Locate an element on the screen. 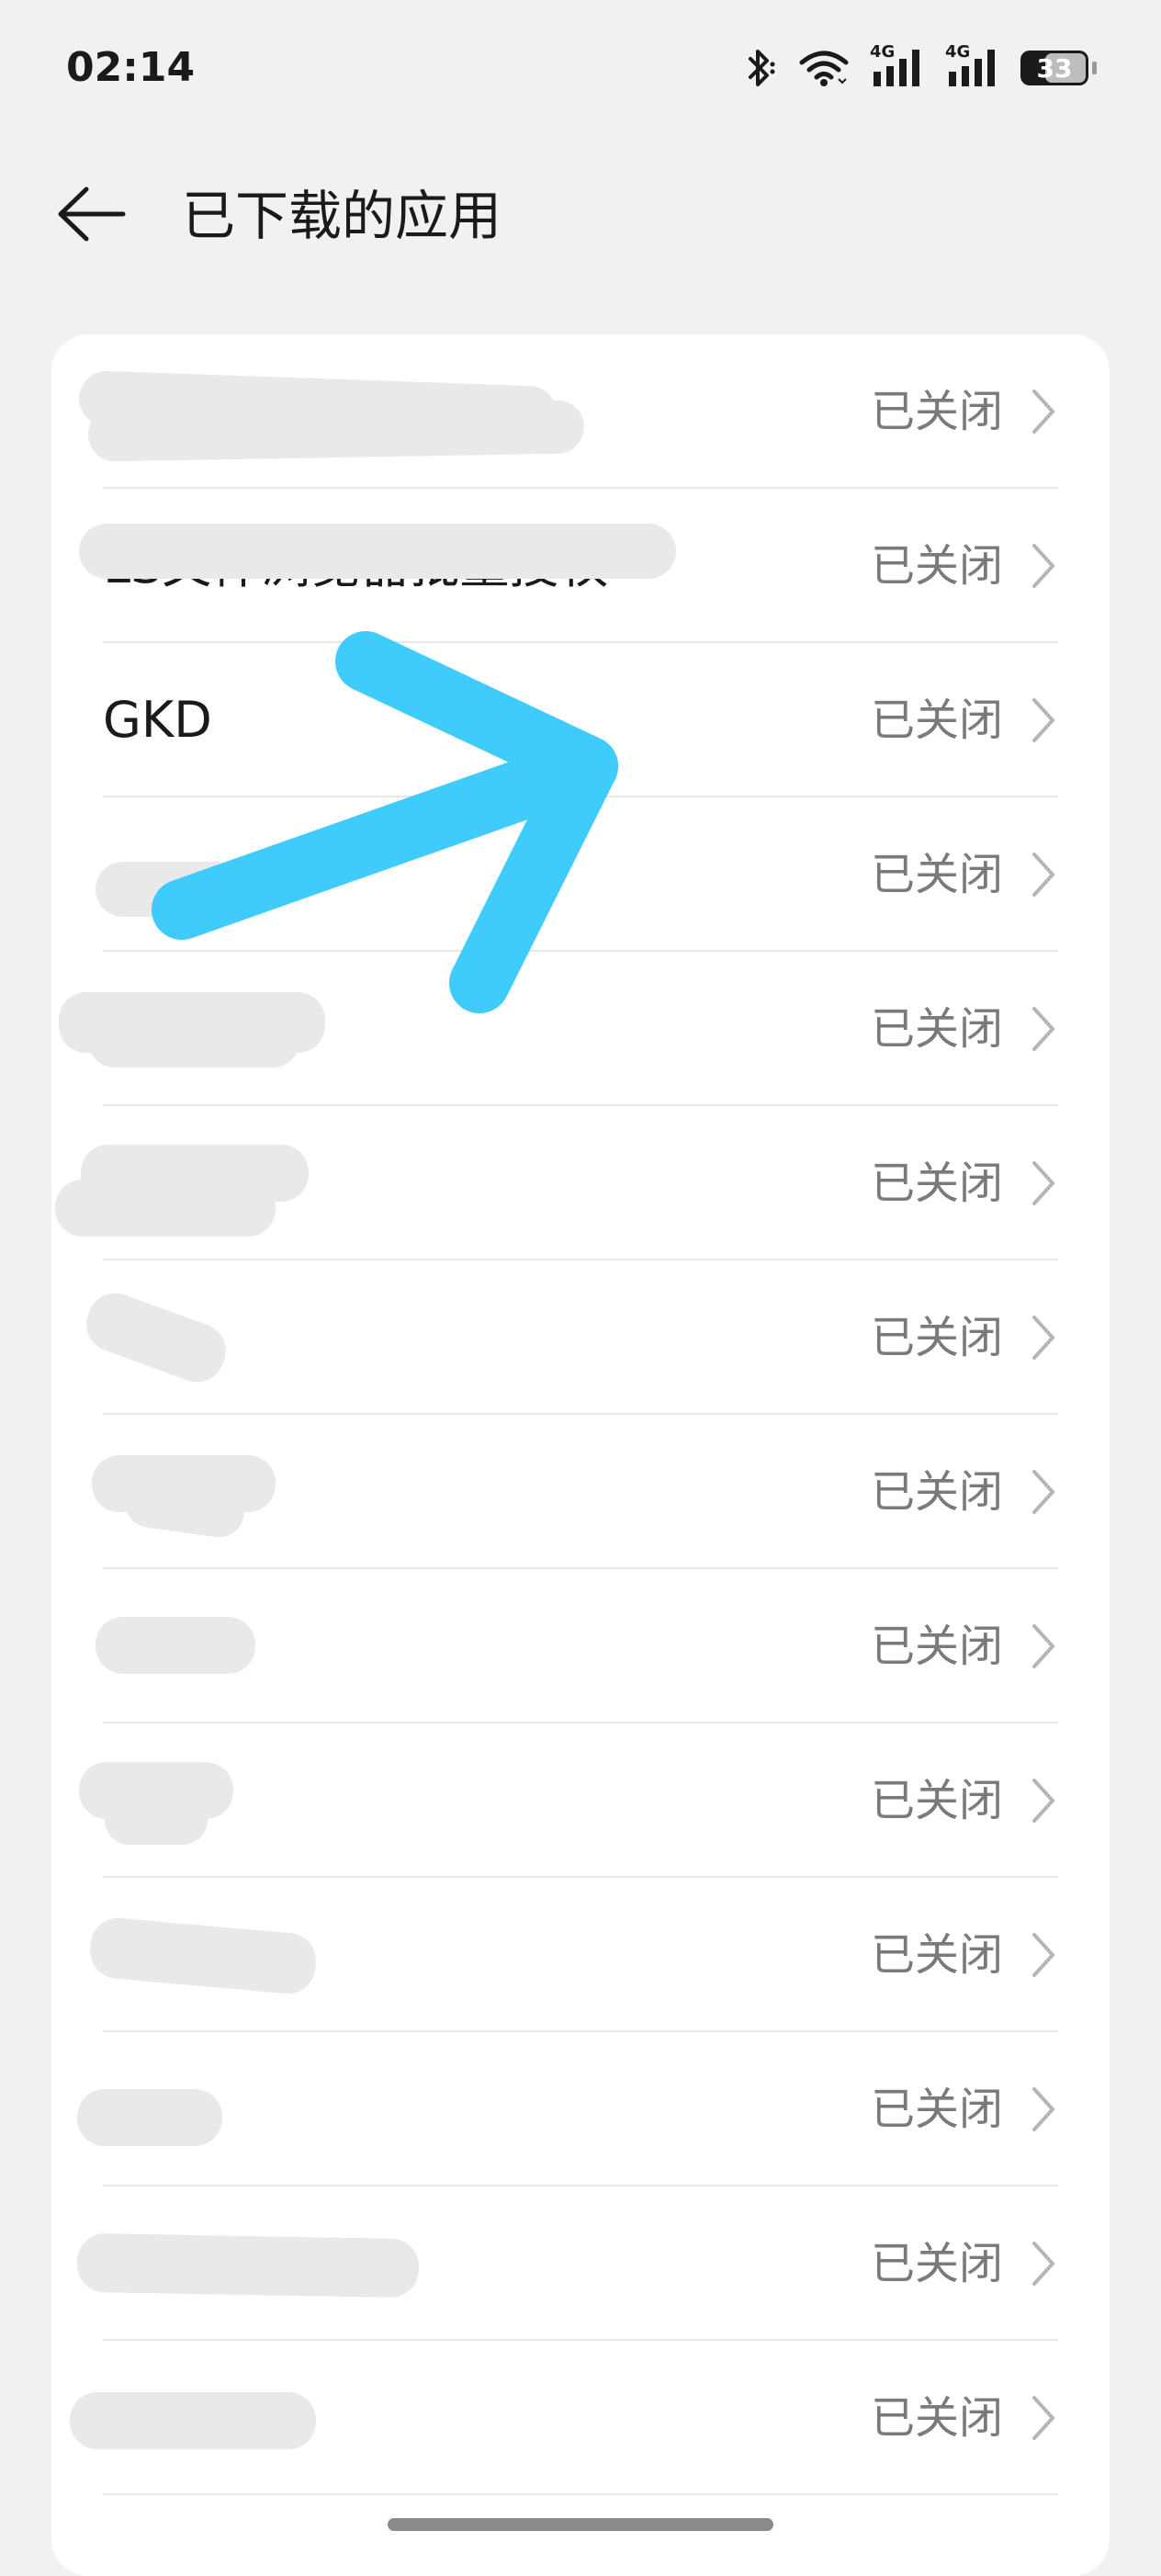  page-title: 已下载的应用 is located at coordinates (342, 216).